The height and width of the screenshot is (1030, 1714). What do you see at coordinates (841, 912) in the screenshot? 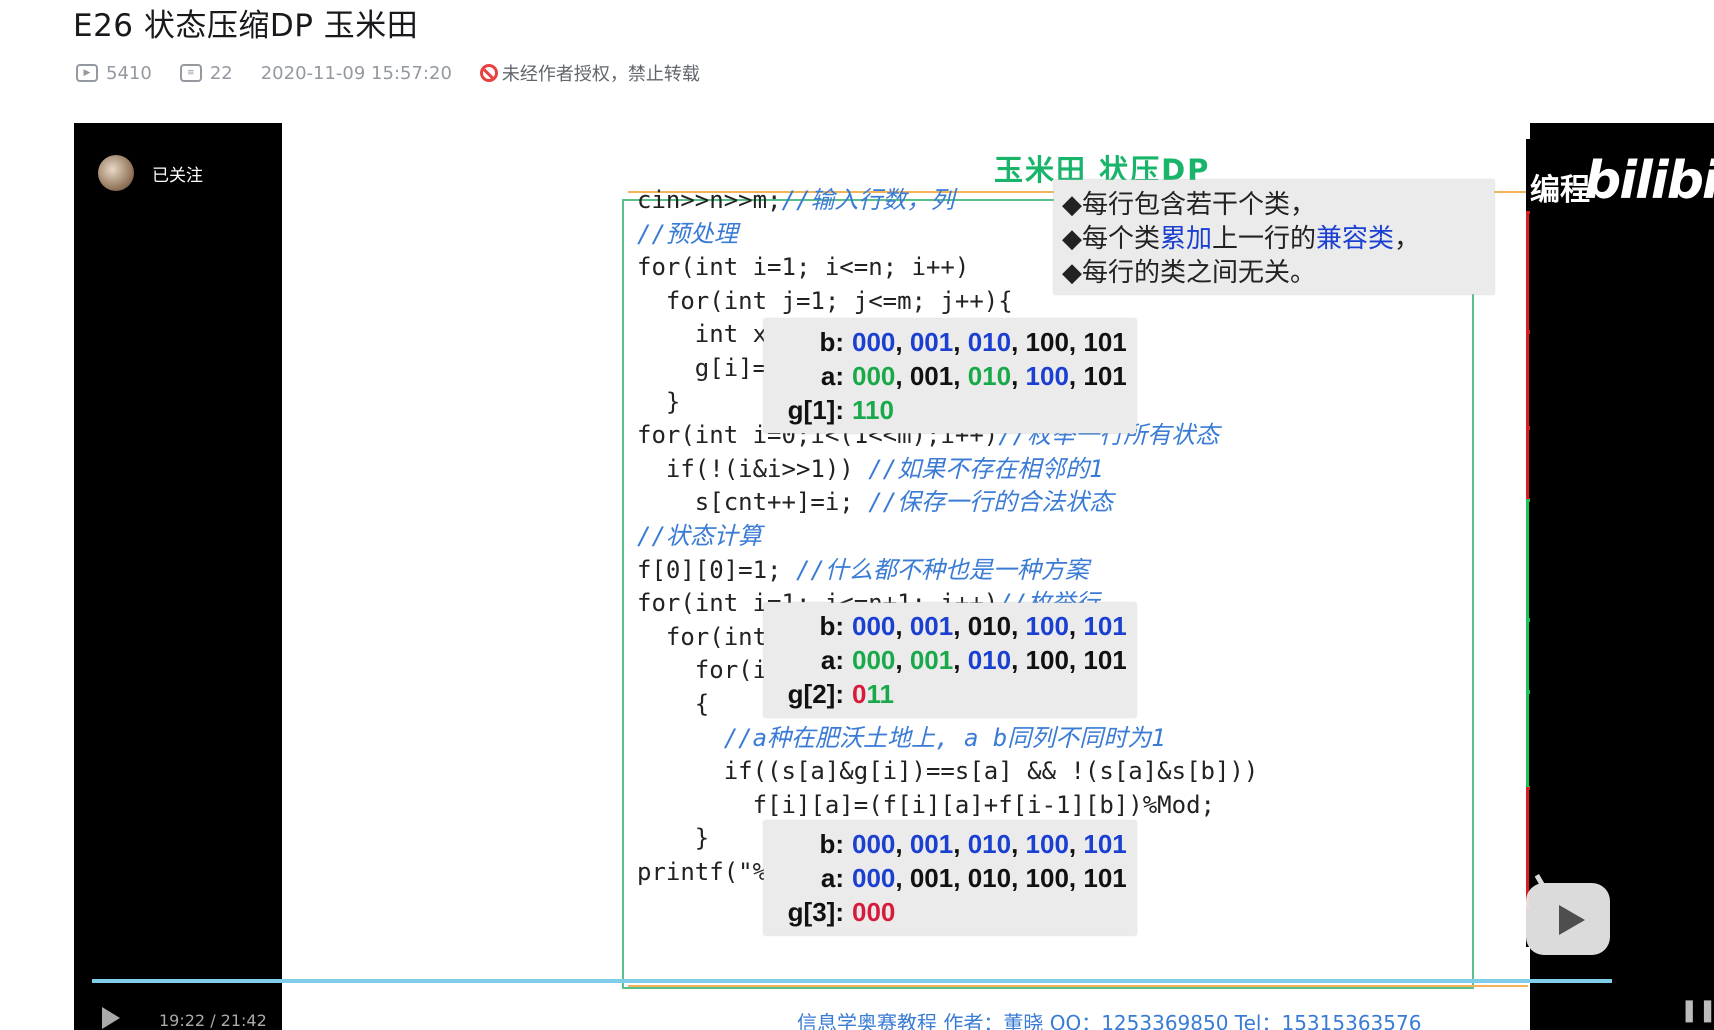
I see `state-row-g: g[3]: 000` at bounding box center [841, 912].